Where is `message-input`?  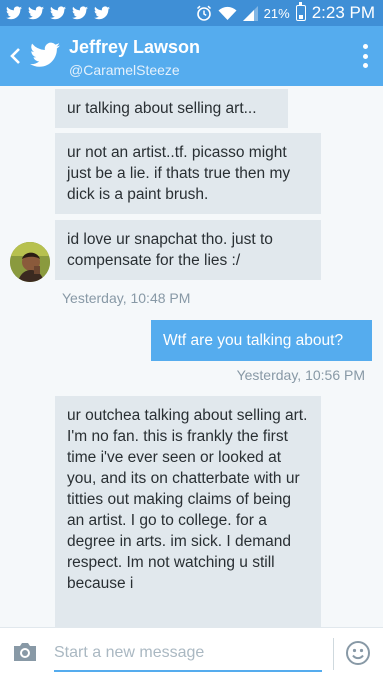
message-input is located at coordinates (188, 653).